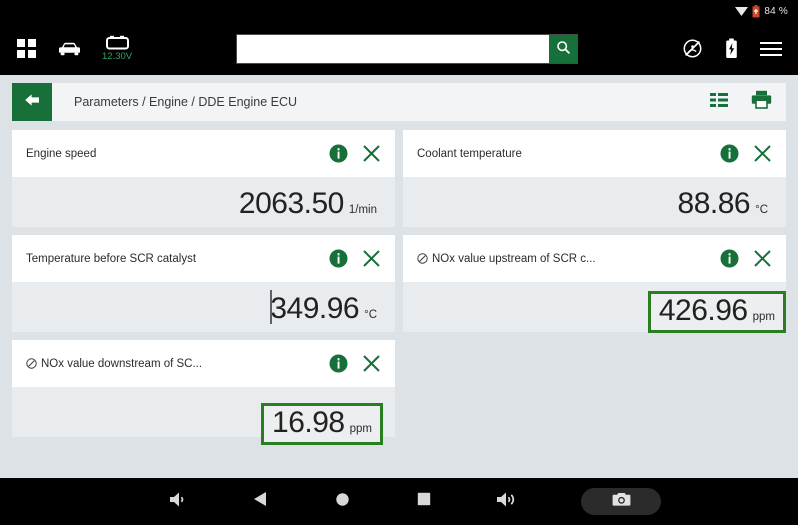 This screenshot has height=525, width=798. Describe the element at coordinates (594, 307) in the screenshot. I see `card-value-area: 426.96 ppm` at that location.